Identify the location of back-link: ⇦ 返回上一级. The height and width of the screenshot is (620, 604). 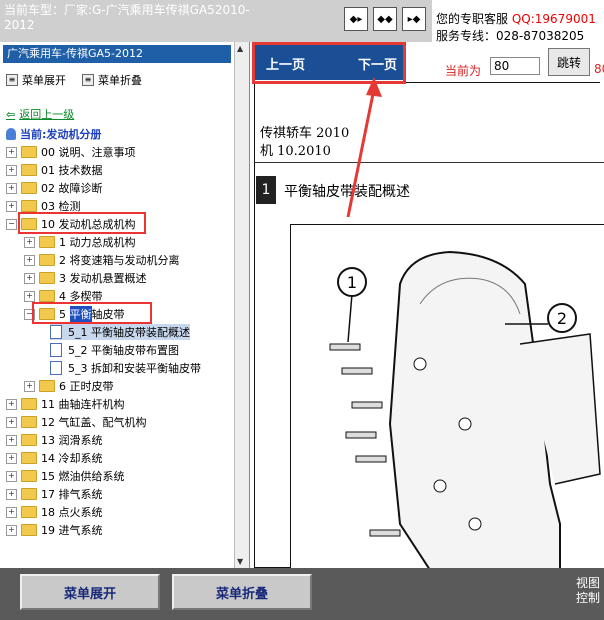
(40, 114).